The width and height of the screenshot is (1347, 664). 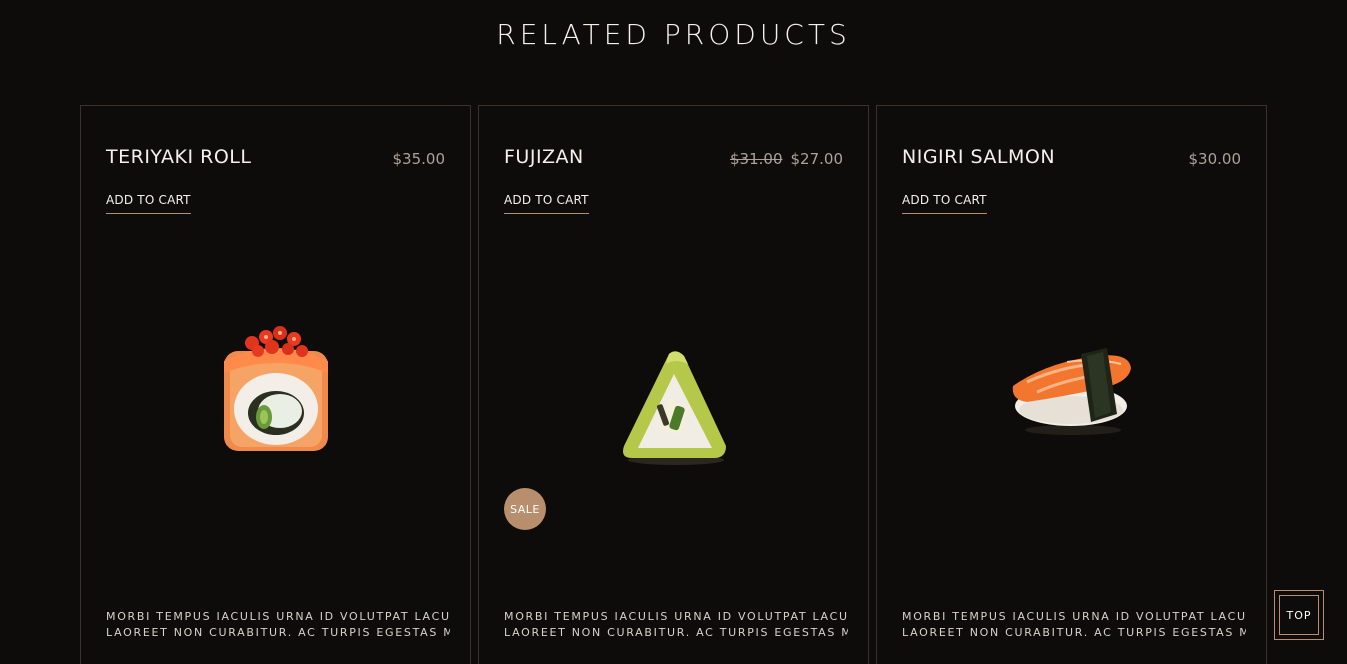 I want to click on teriyaki-roll-image, so click(x=276, y=388).